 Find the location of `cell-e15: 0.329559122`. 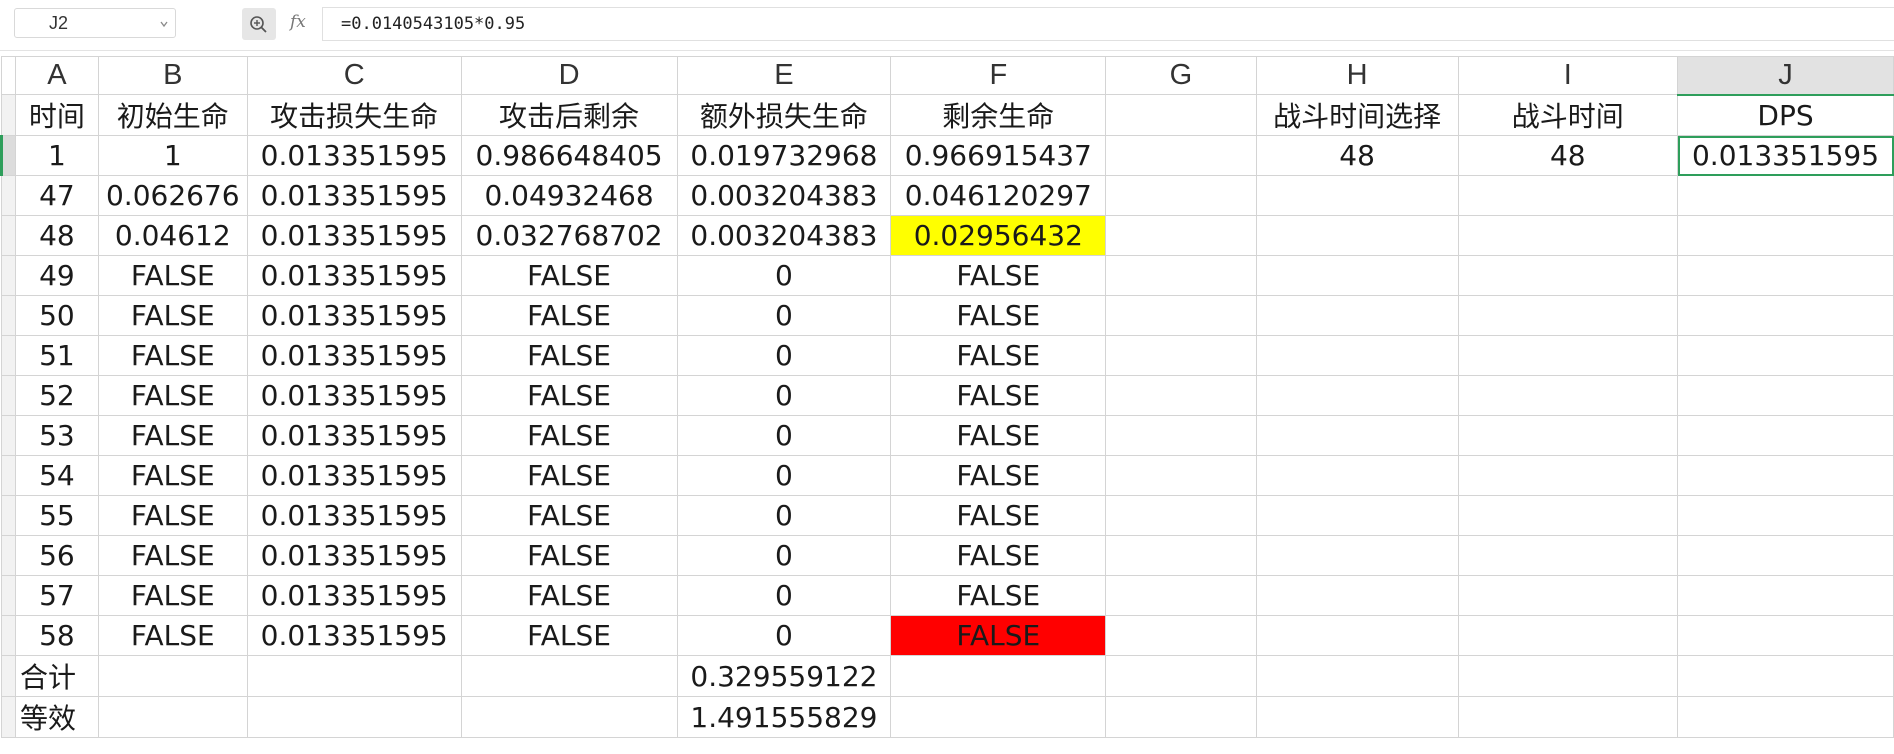

cell-e15: 0.329559122 is located at coordinates (784, 676).